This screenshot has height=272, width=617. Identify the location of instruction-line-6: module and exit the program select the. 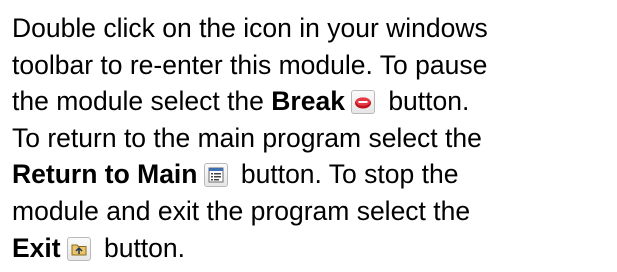
(241, 210).